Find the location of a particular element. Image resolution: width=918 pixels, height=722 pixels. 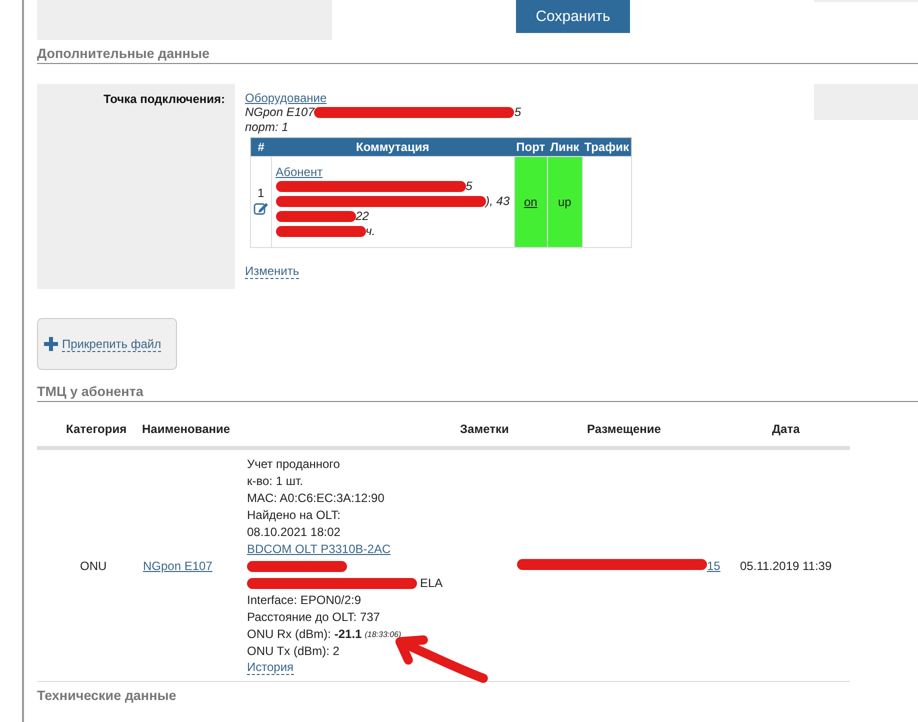

placement-link: 15 is located at coordinates (713, 565).